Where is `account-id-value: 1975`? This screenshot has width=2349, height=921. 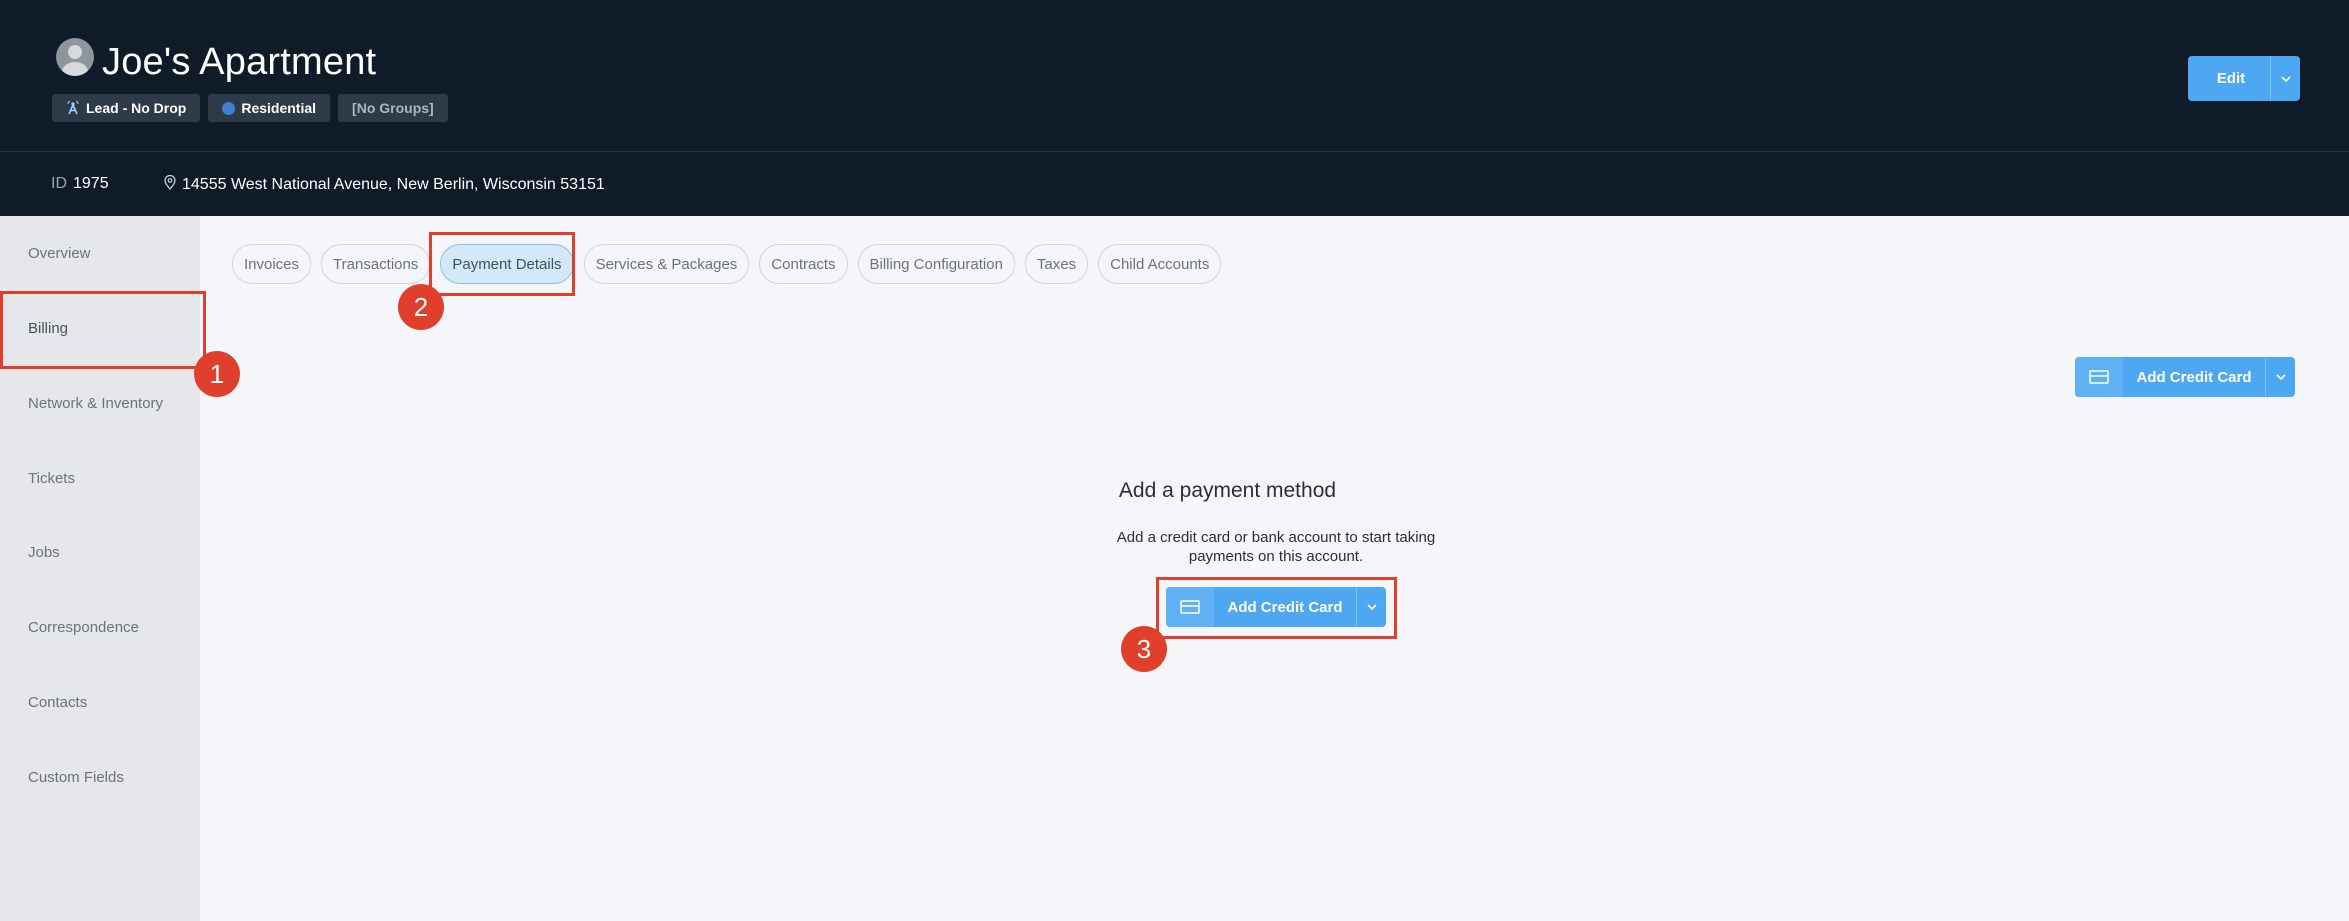 account-id-value: 1975 is located at coordinates (91, 183).